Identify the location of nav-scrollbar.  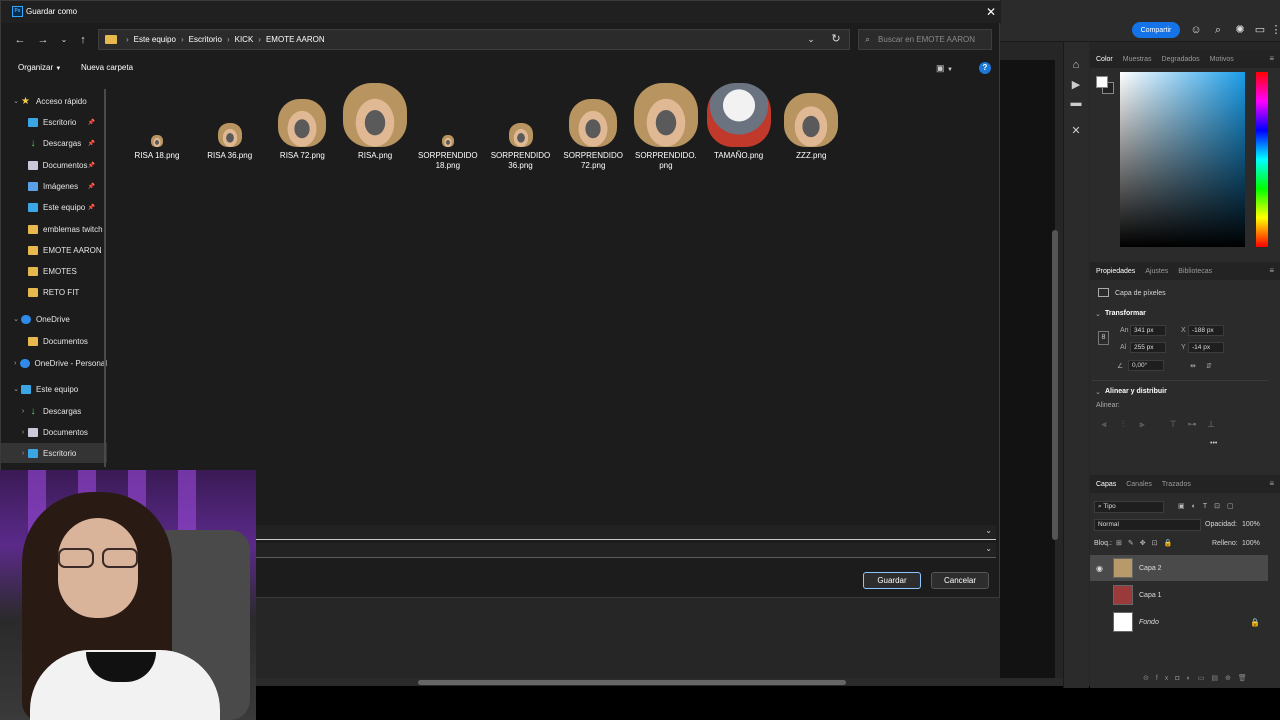
(105, 278).